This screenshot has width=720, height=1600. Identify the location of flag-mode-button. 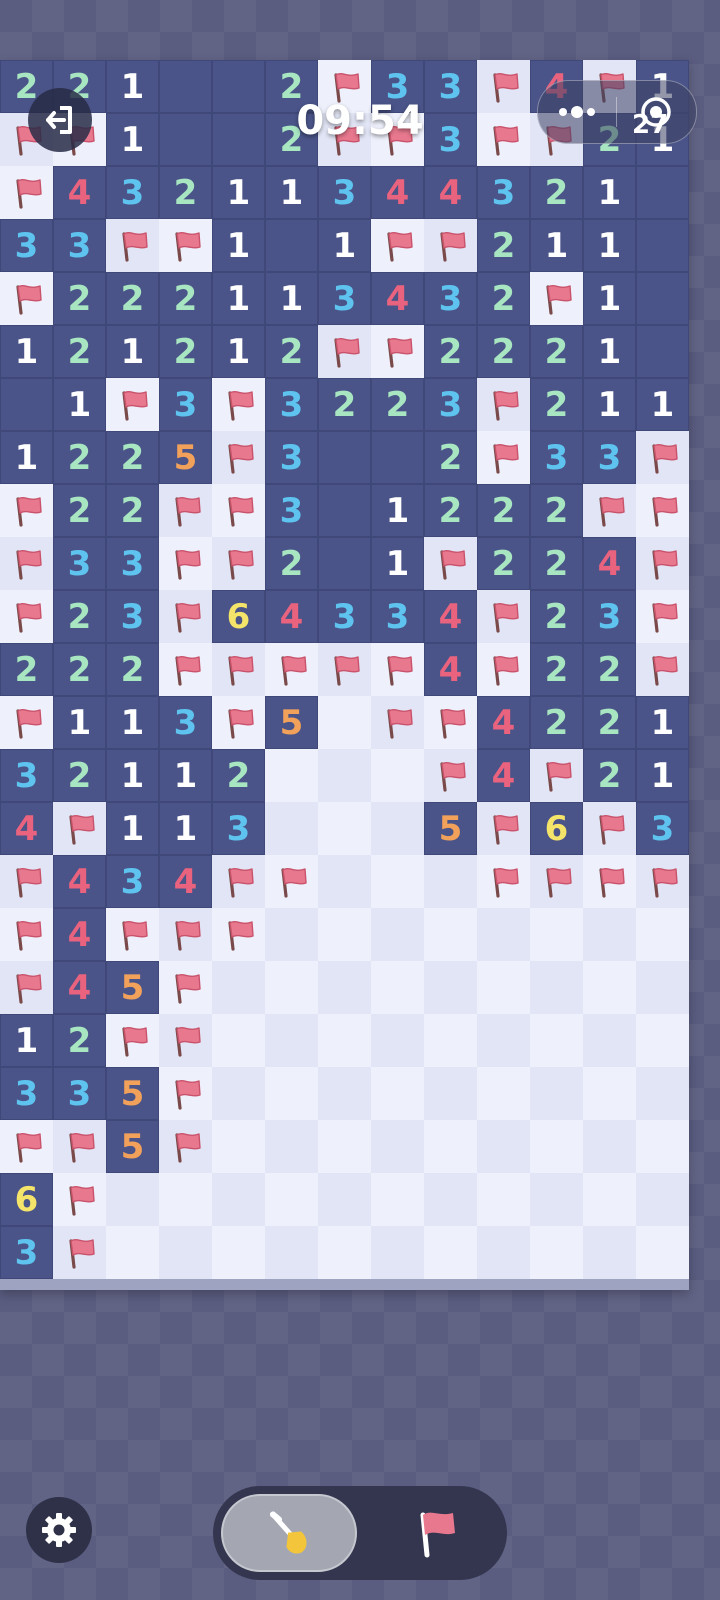
(436, 1533).